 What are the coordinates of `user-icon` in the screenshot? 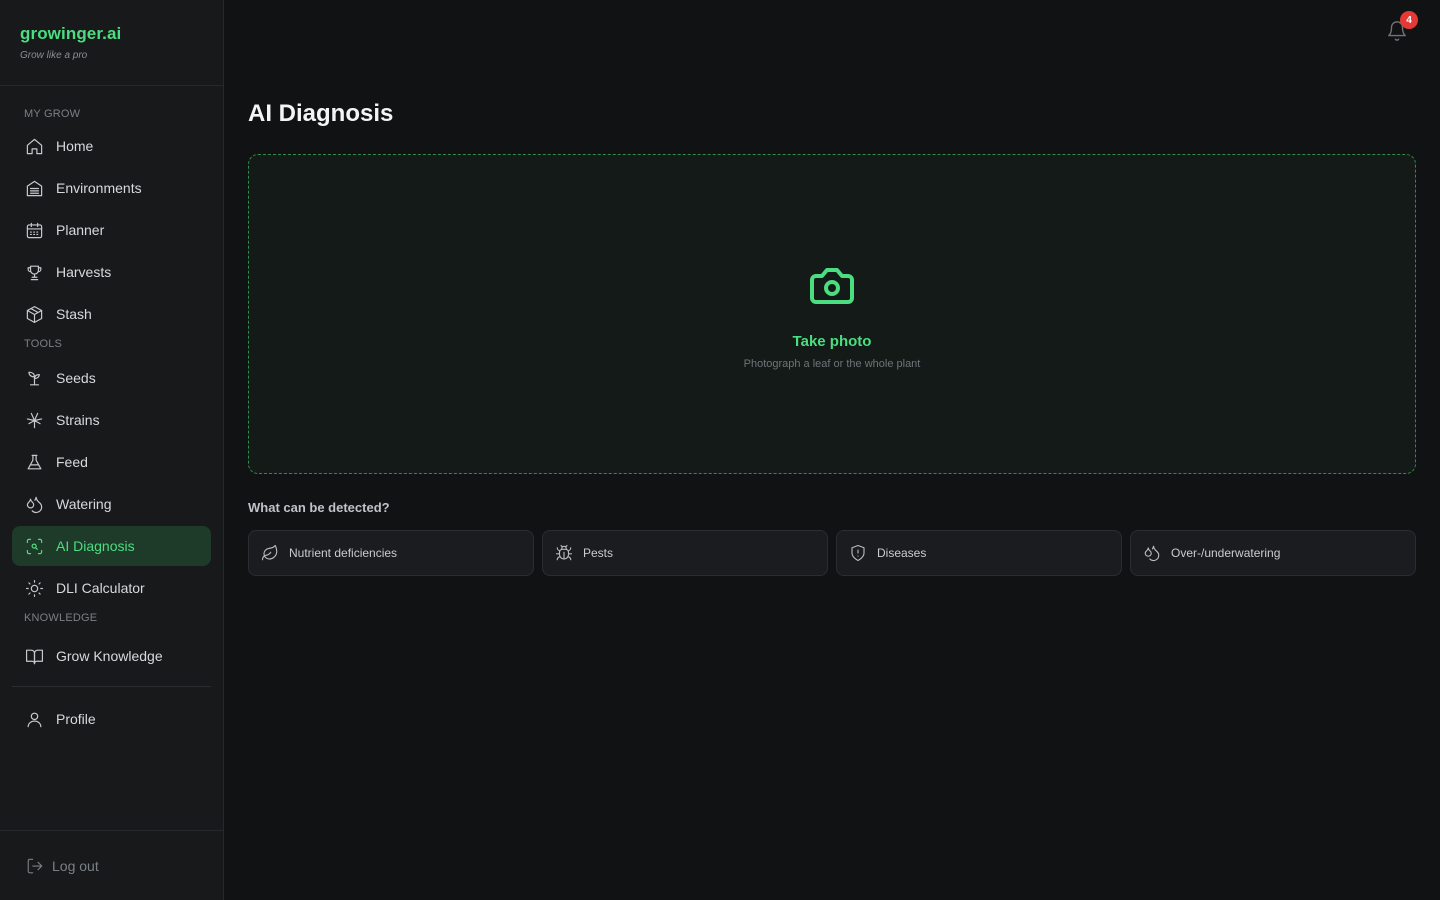 It's located at (34, 719).